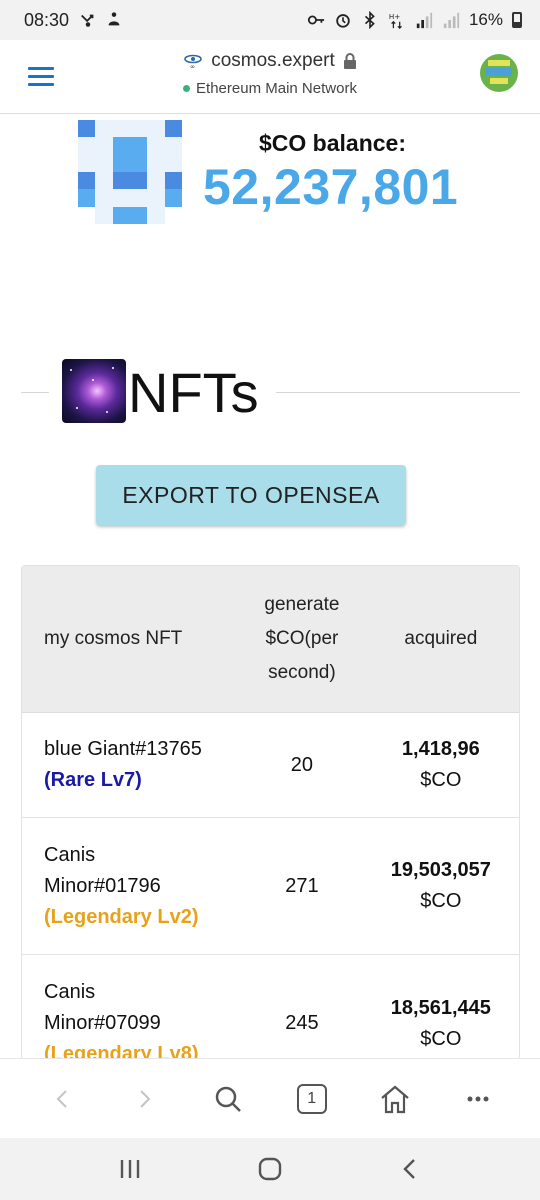 Image resolution: width=540 pixels, height=1200 pixels. What do you see at coordinates (517, 20) in the screenshot?
I see `battery-icon` at bounding box center [517, 20].